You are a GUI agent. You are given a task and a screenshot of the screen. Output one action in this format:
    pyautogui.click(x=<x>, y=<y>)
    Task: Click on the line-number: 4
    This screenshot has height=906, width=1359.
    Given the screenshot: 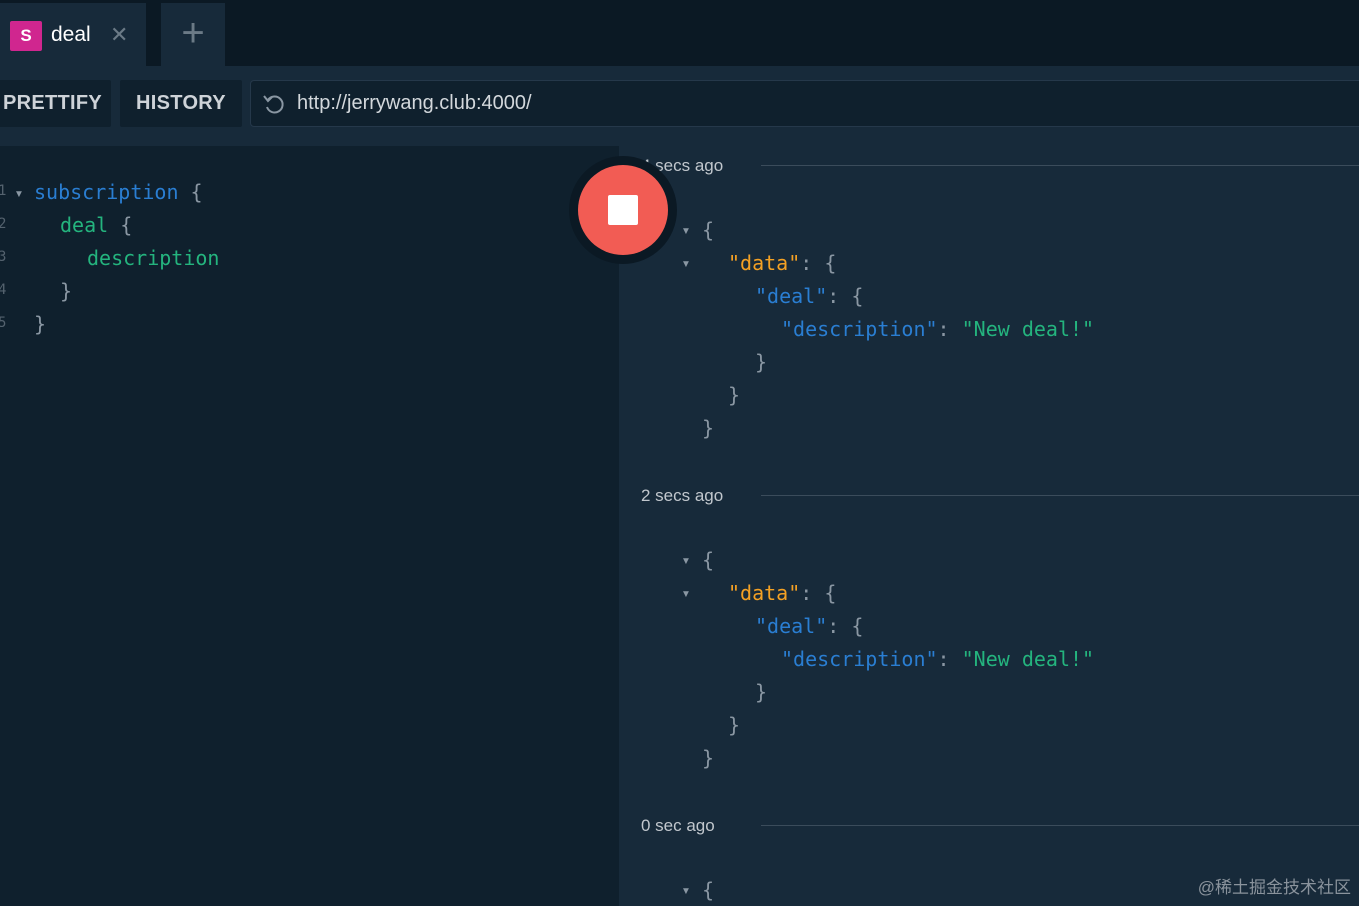 What is the action you would take?
    pyautogui.click(x=3, y=290)
    